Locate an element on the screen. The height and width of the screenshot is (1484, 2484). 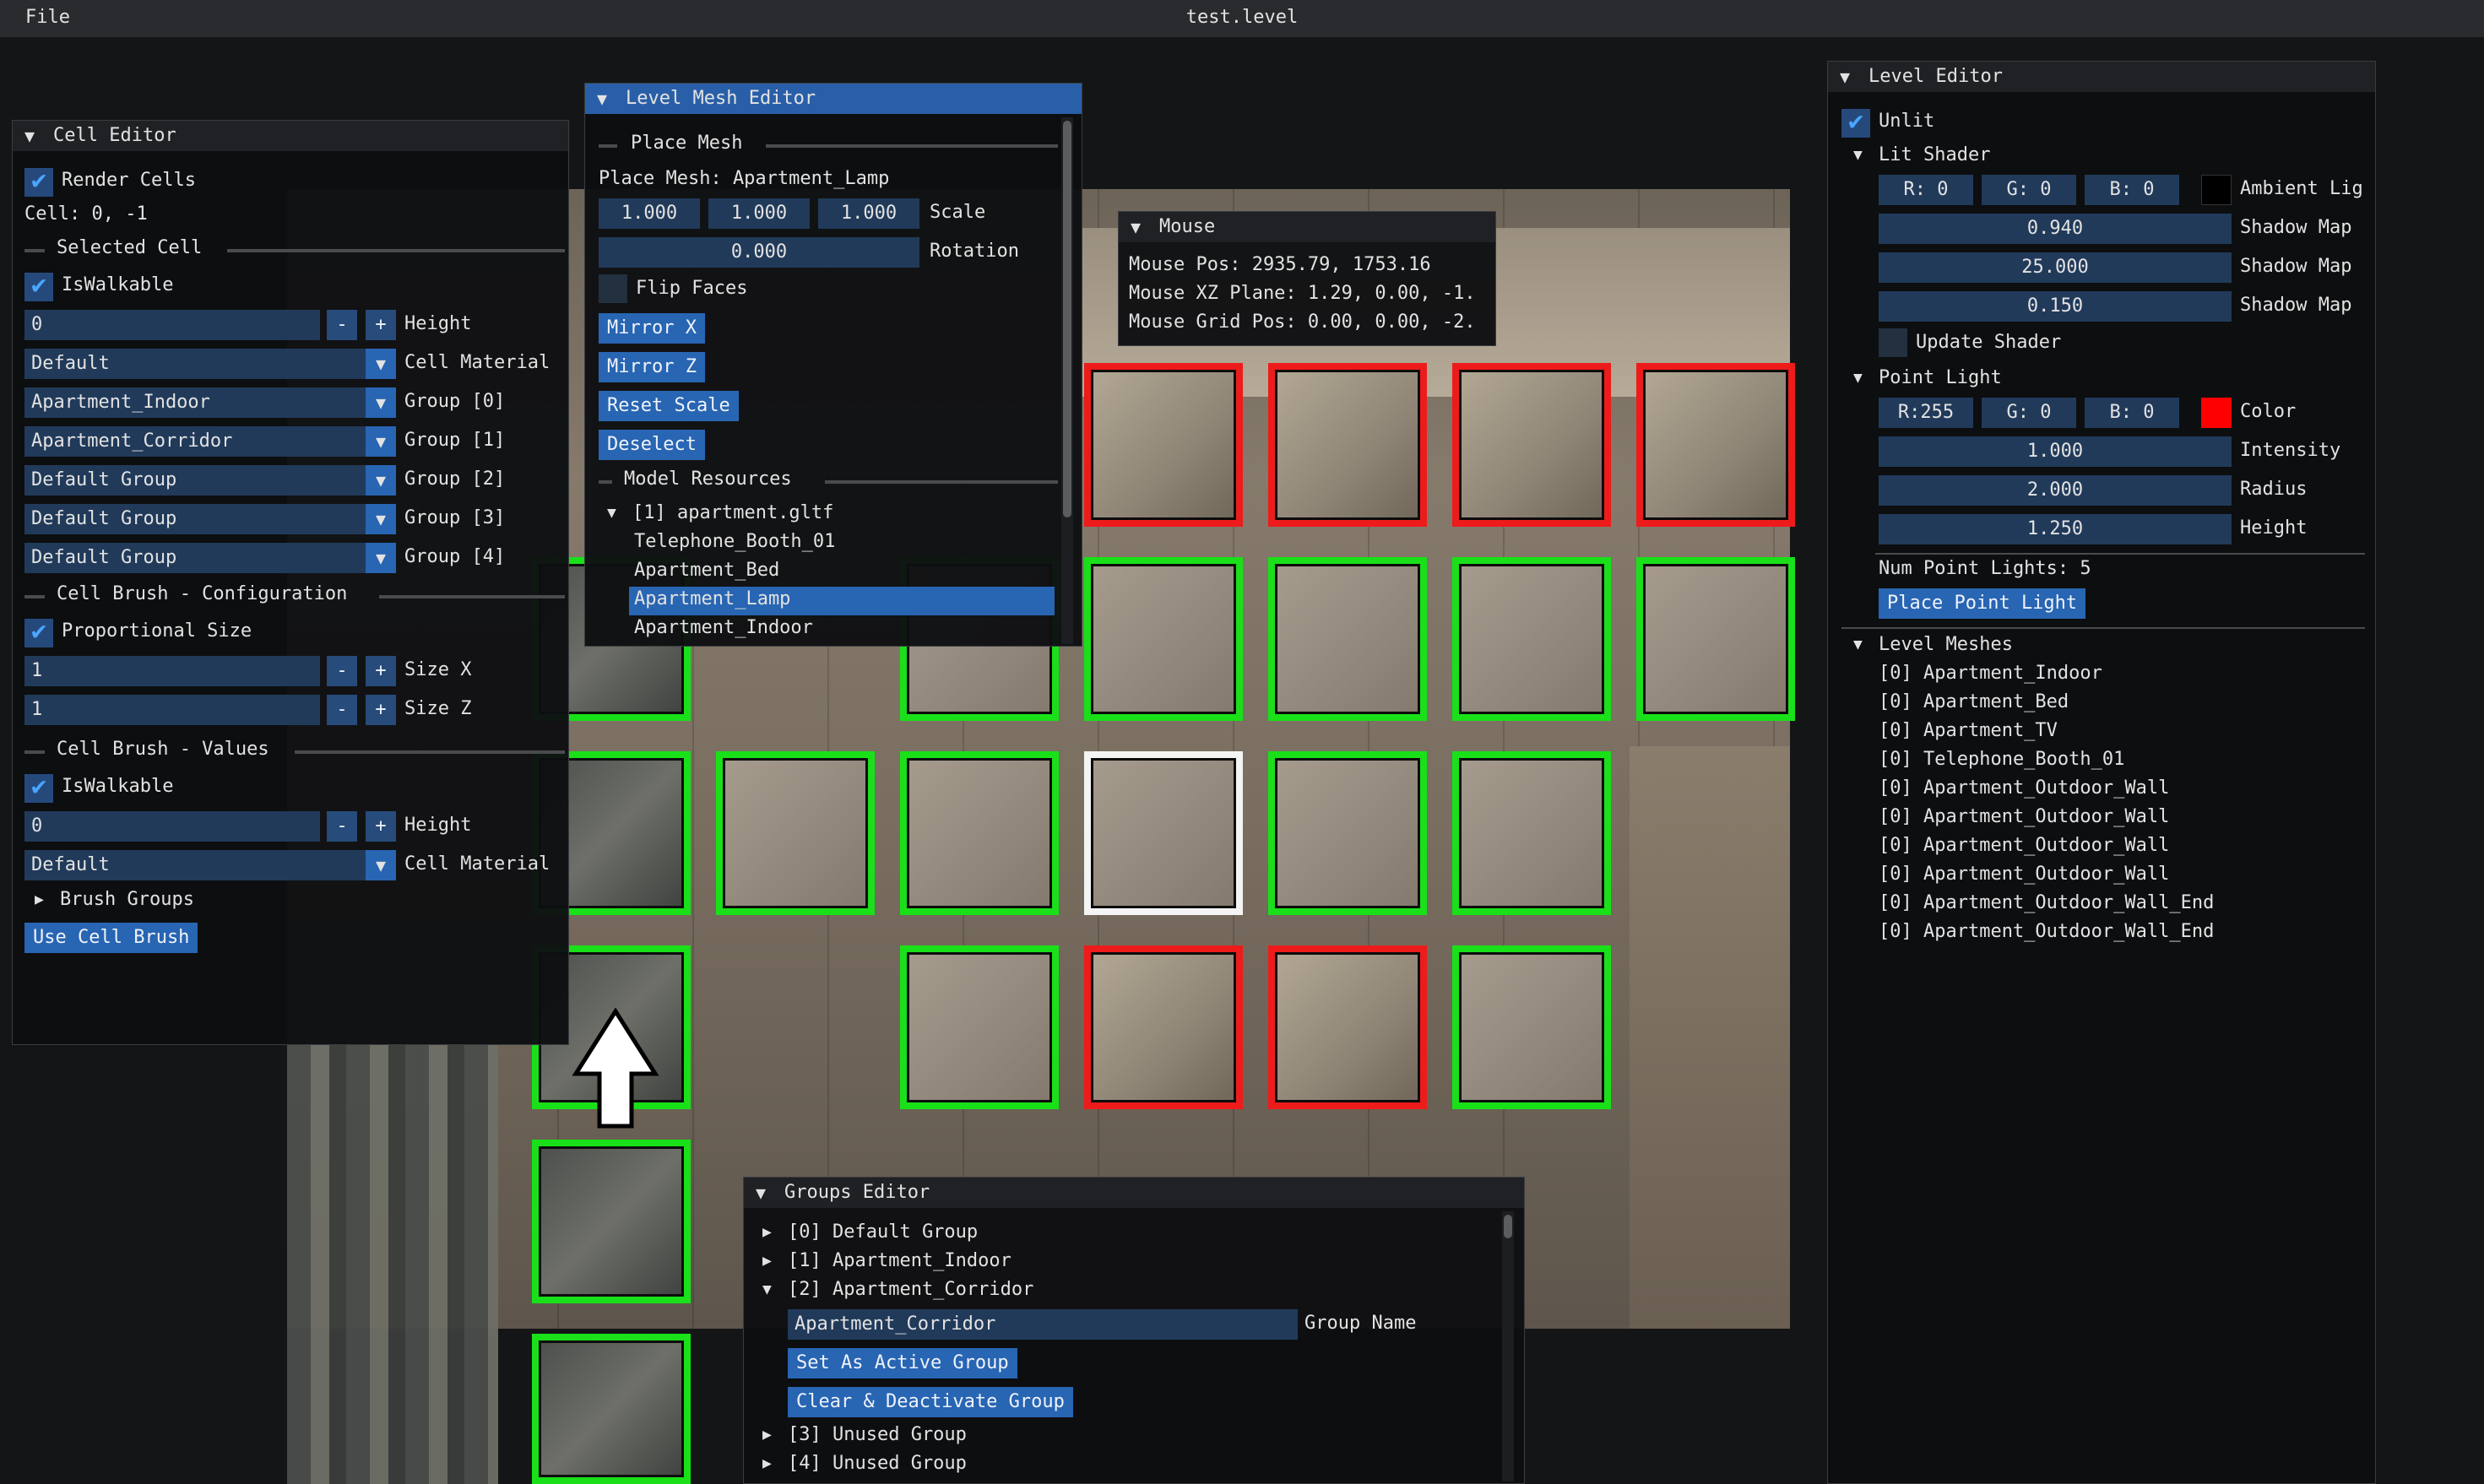
mesh-item: [0] Apartment_TV is located at coordinates (1968, 730).